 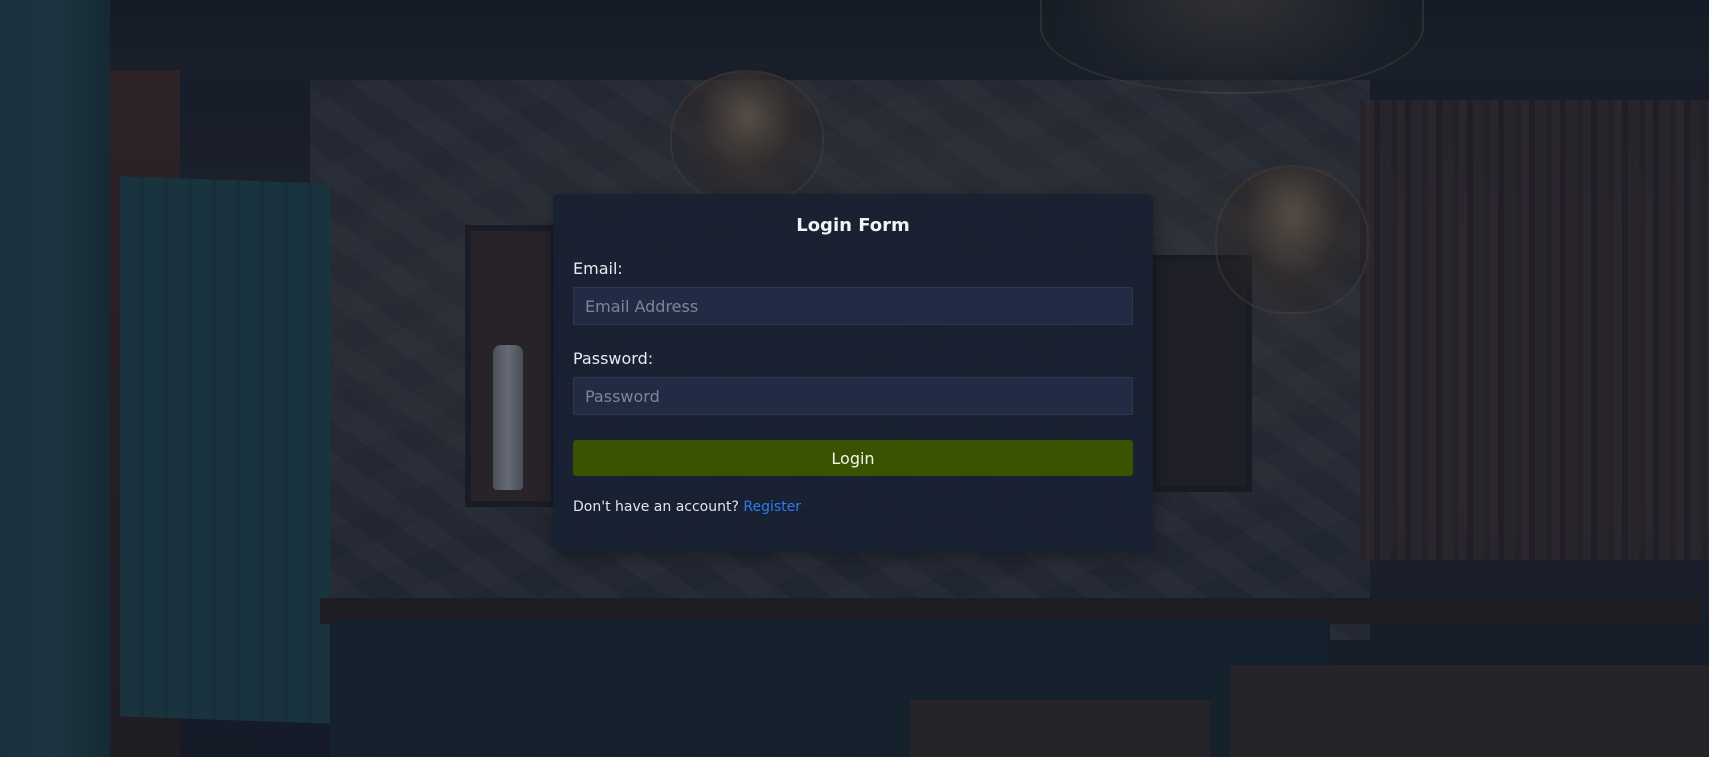 What do you see at coordinates (772, 507) in the screenshot?
I see `register-link: Register` at bounding box center [772, 507].